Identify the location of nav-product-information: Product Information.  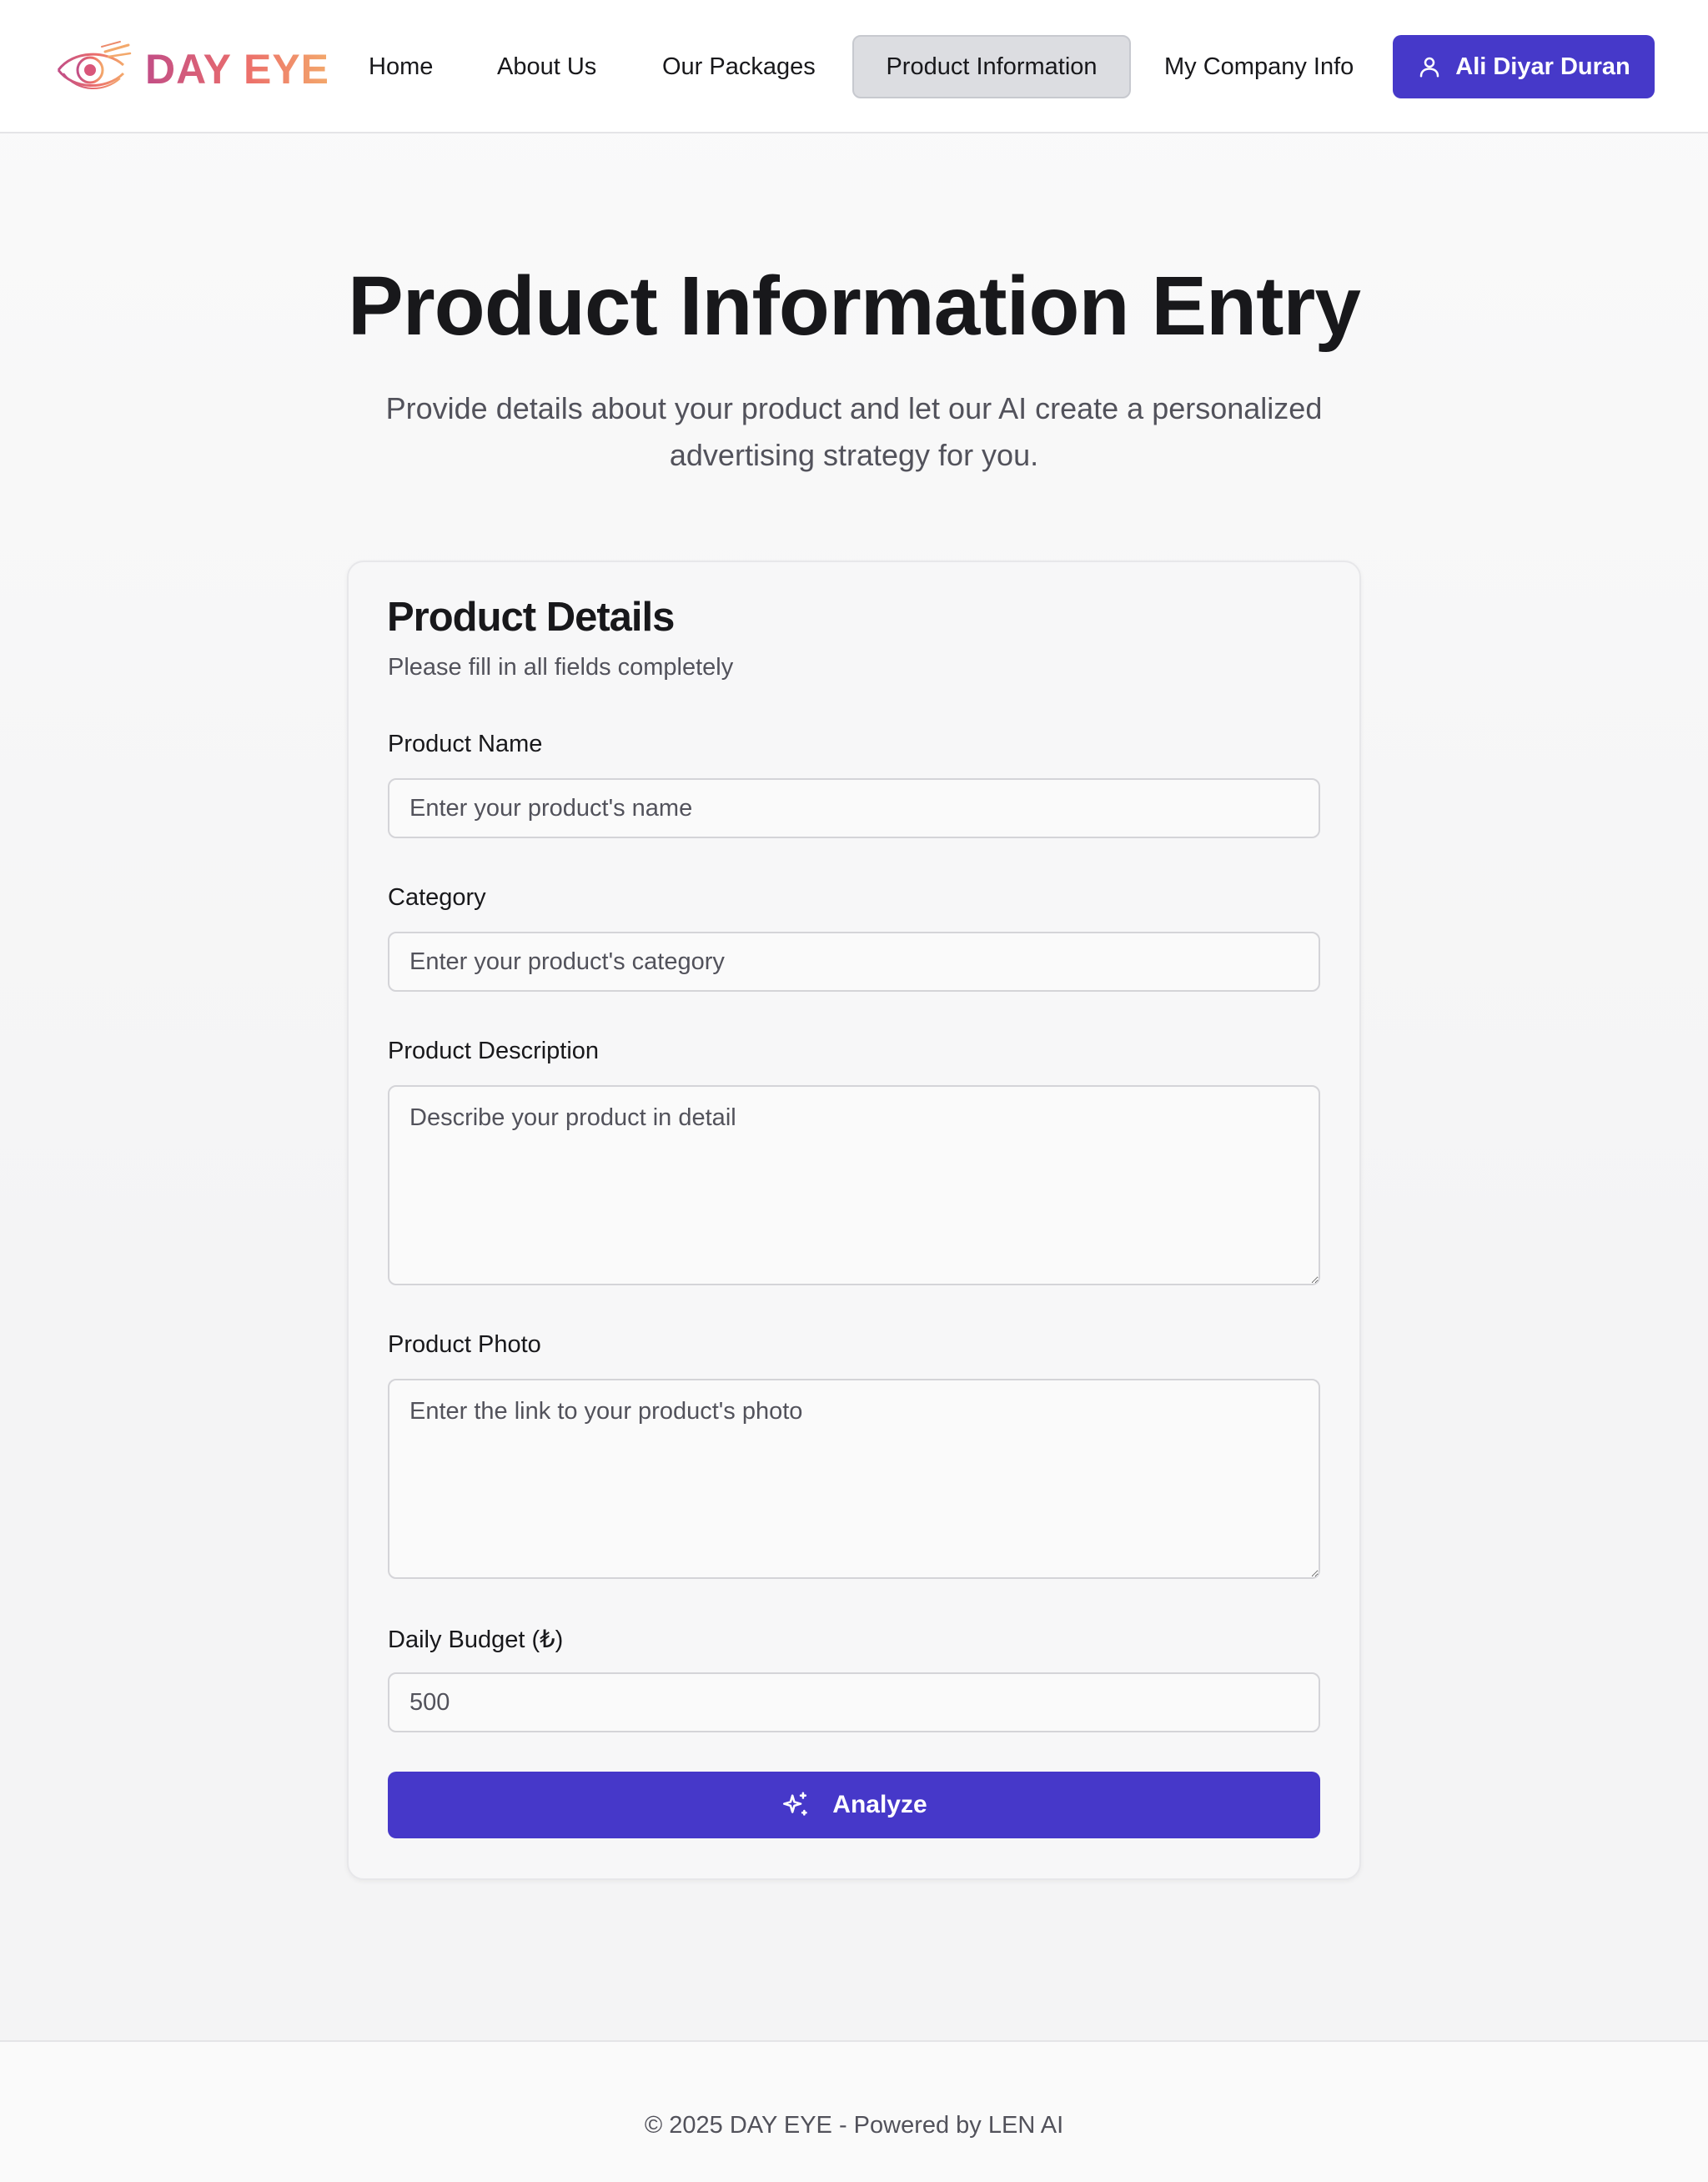
(991, 66).